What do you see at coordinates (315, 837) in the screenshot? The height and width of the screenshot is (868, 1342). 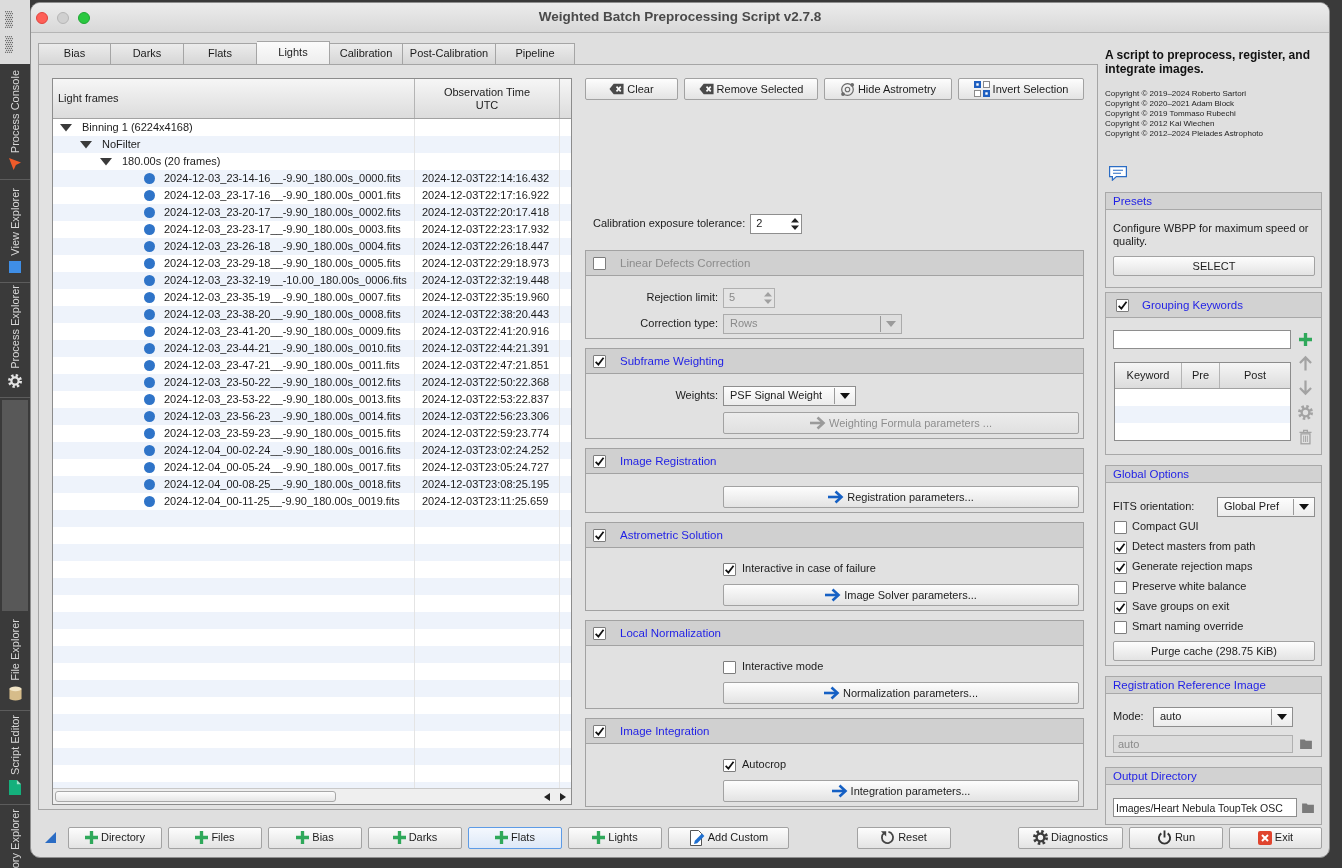 I see `add-bias-button: Bias` at bounding box center [315, 837].